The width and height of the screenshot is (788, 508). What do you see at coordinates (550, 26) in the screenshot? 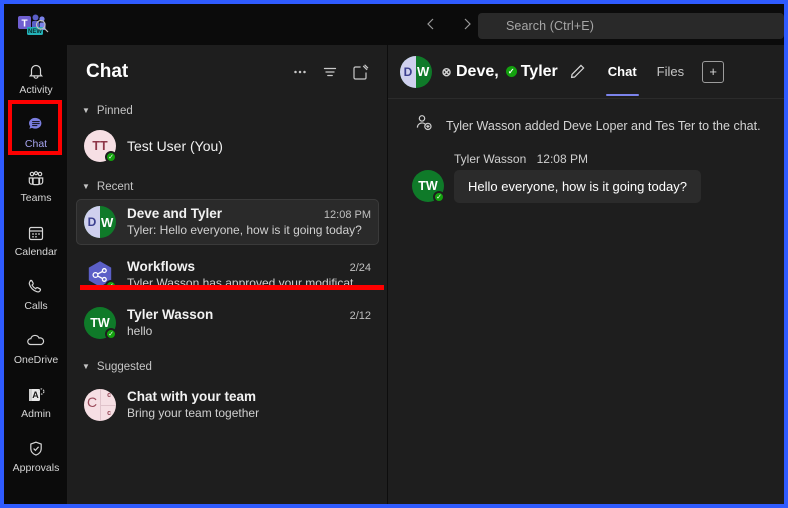
I see `search-placeholder: Search (Ctrl+E)` at bounding box center [550, 26].